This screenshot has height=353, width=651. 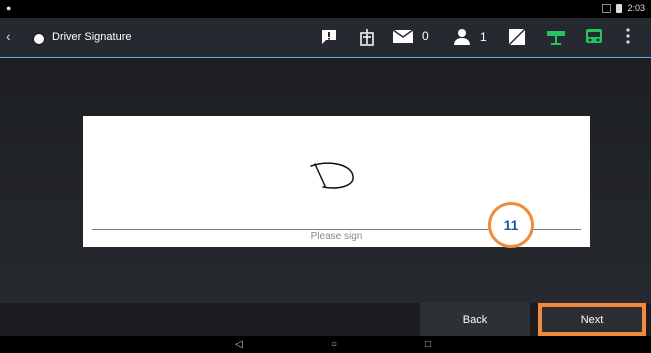 I want to click on bus-icon, so click(x=594, y=36).